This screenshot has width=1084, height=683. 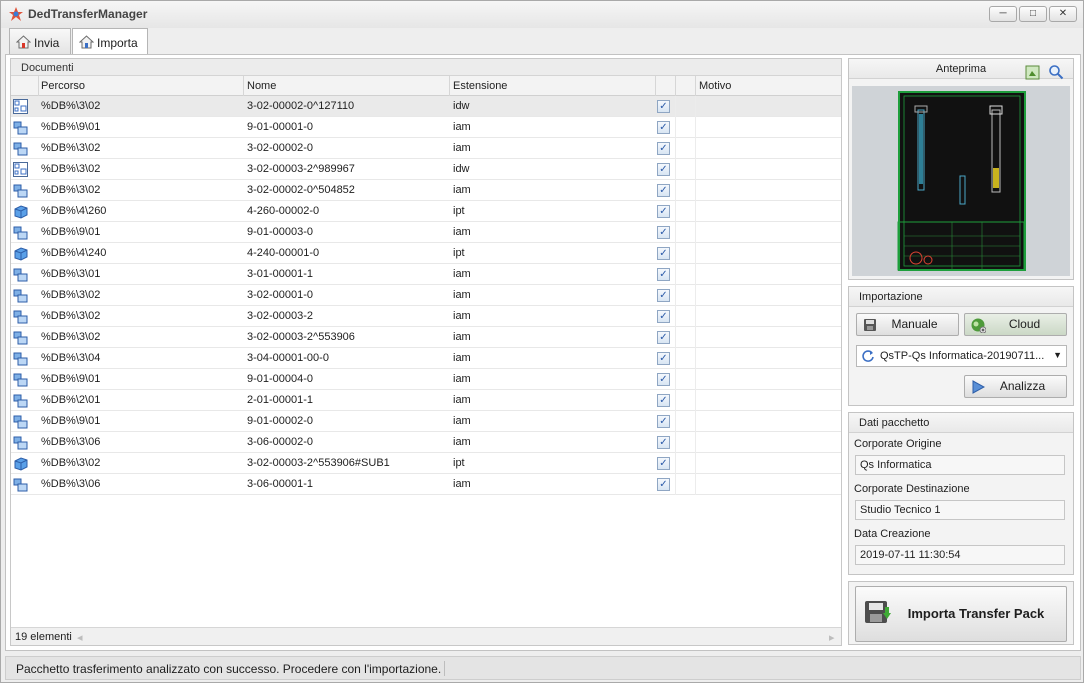 I want to click on fit-image-icon, so click(x=1032, y=72).